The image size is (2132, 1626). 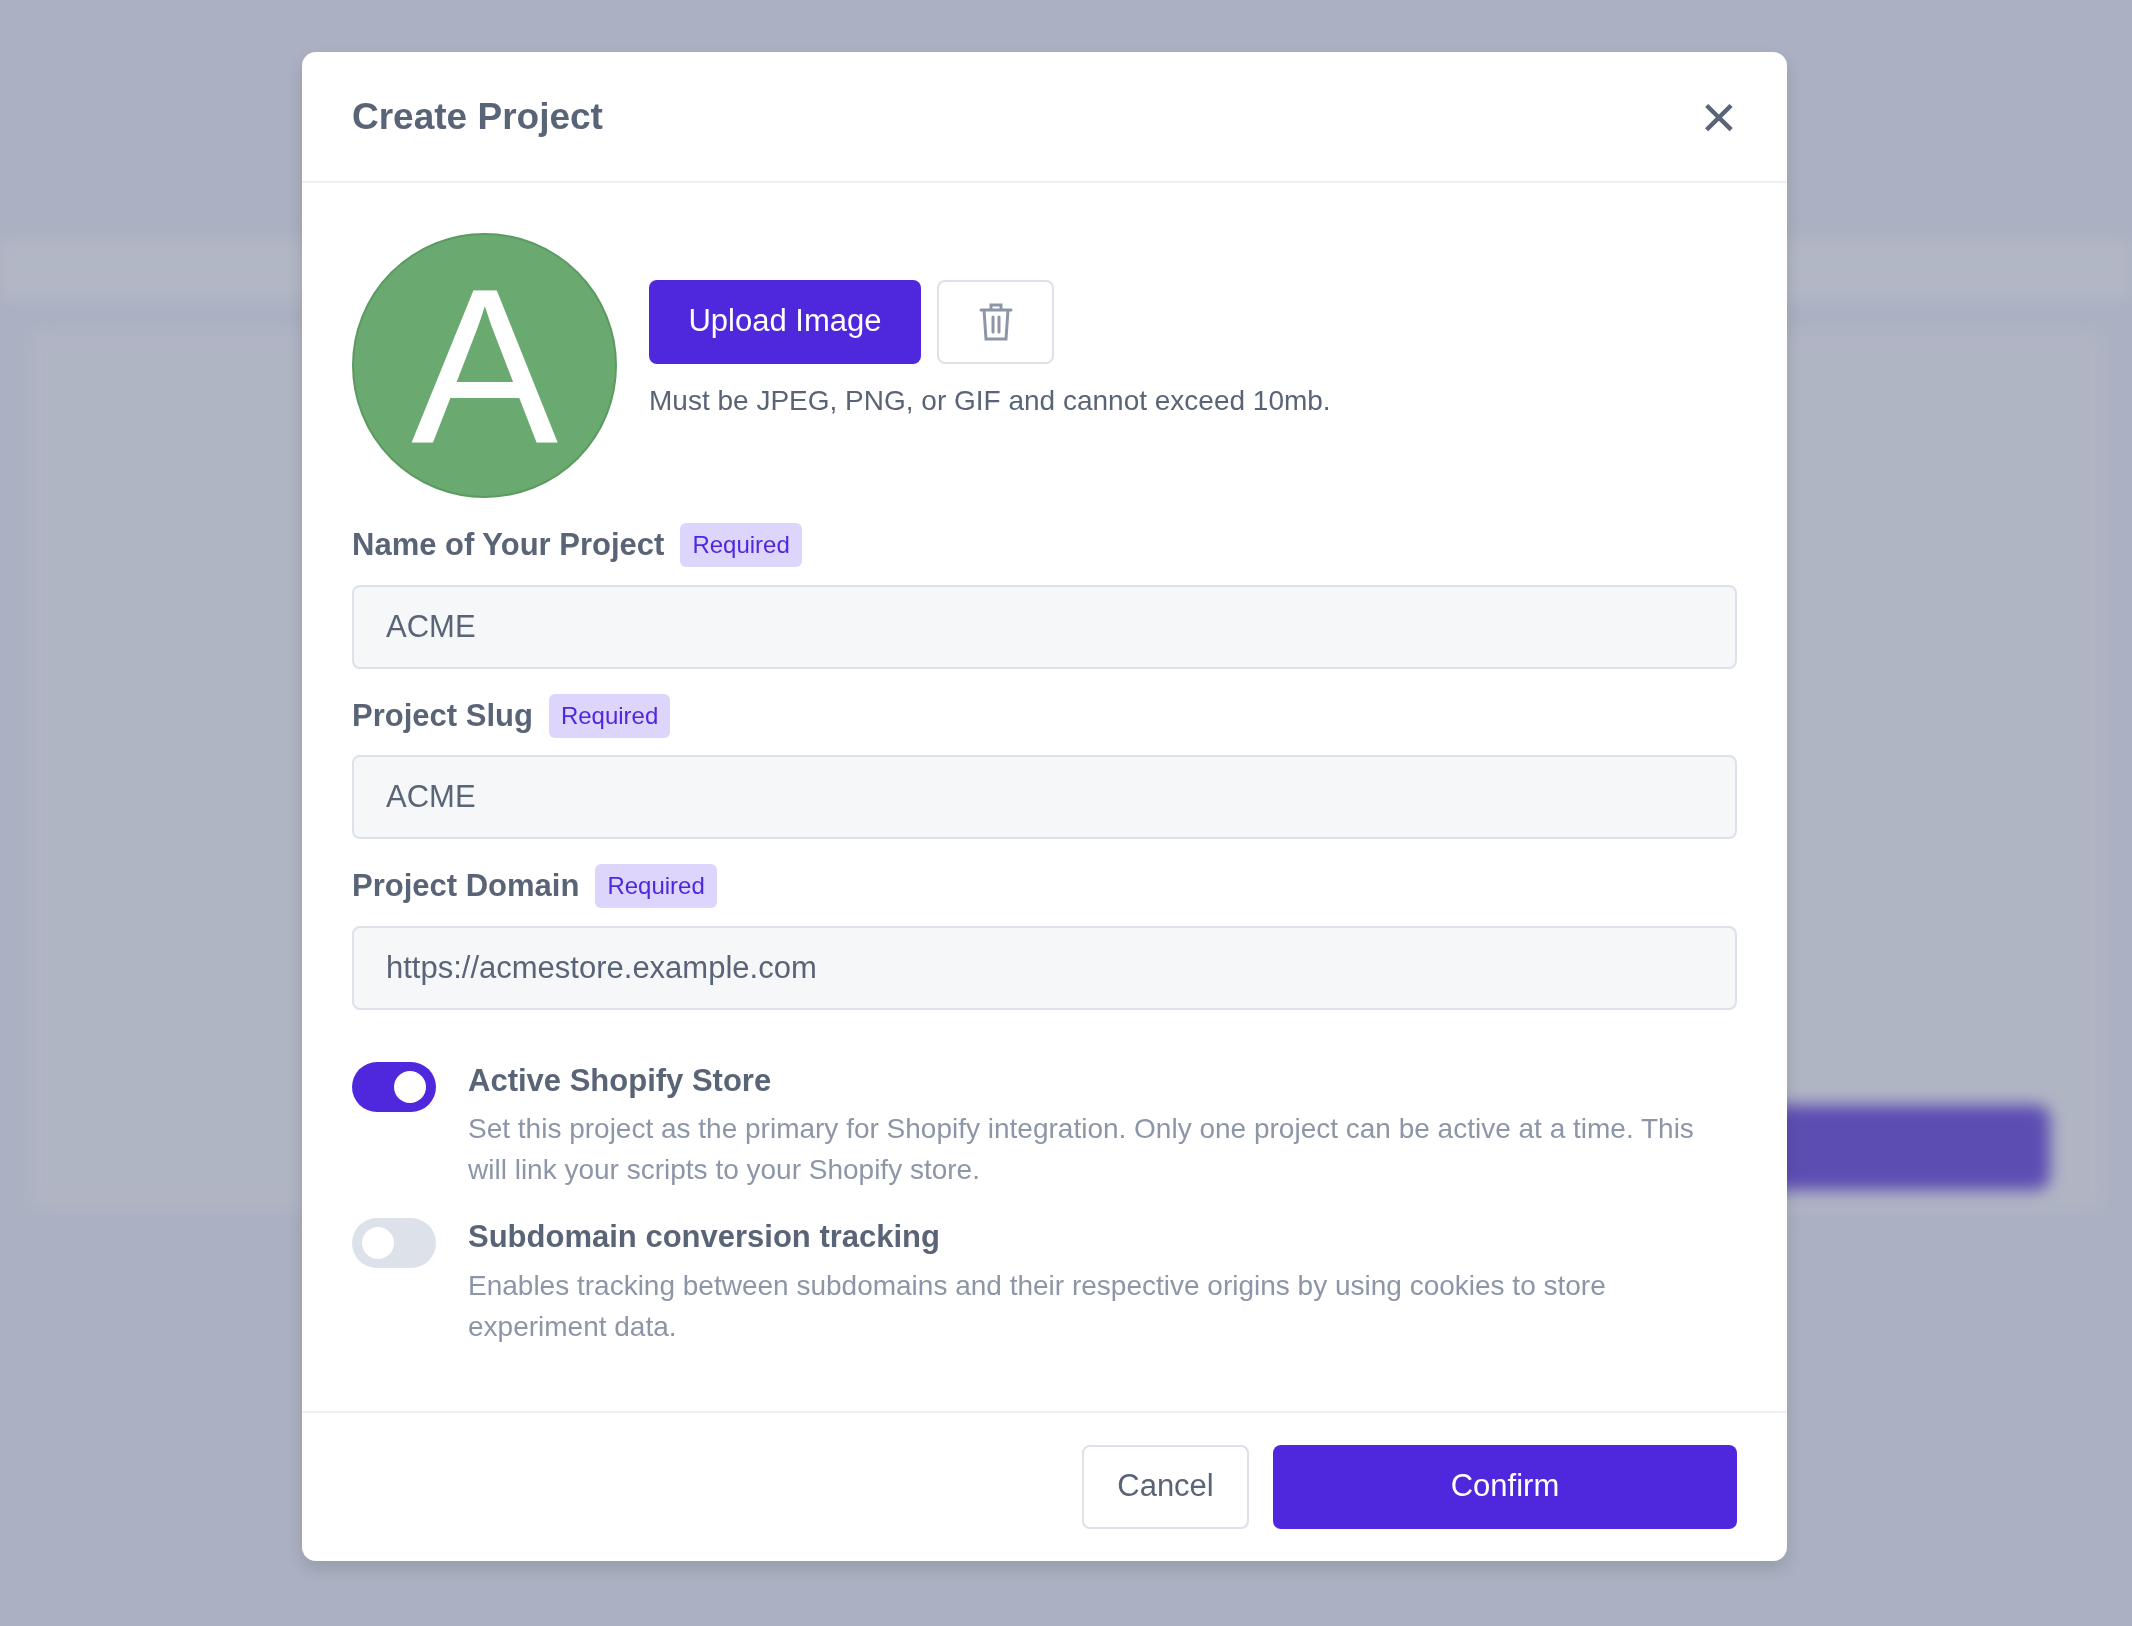 I want to click on dialog-title: Create Project, so click(x=477, y=116).